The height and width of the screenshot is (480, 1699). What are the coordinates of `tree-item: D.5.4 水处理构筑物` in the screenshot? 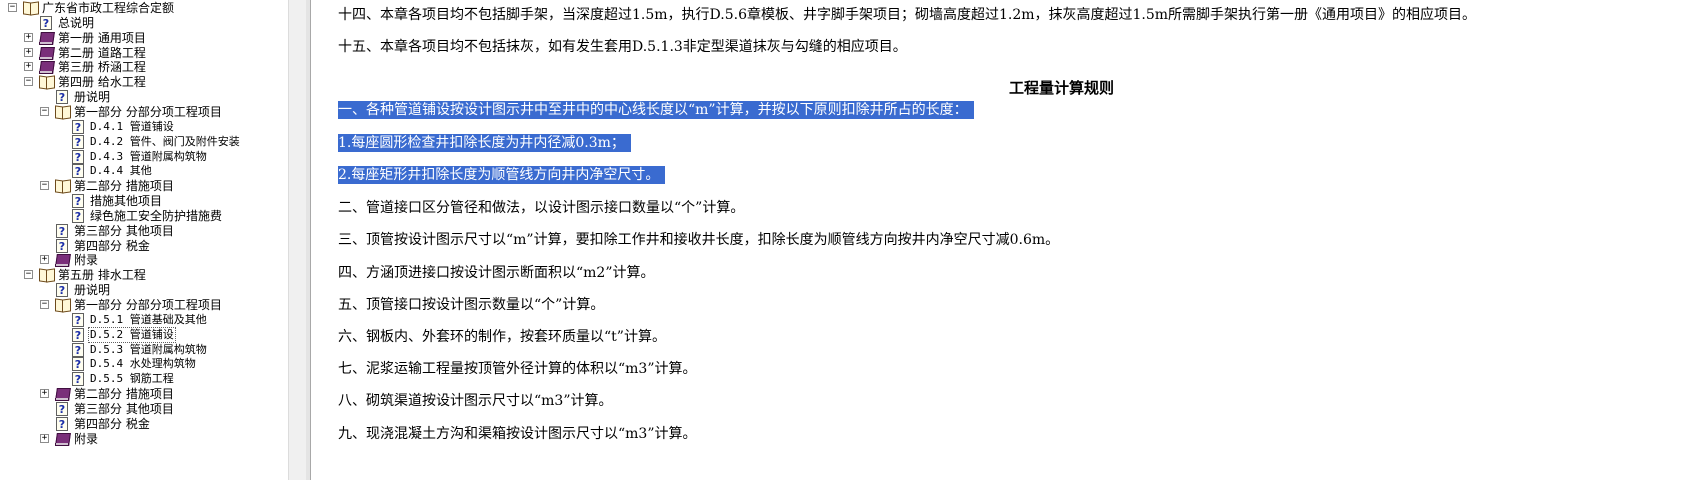 It's located at (144, 364).